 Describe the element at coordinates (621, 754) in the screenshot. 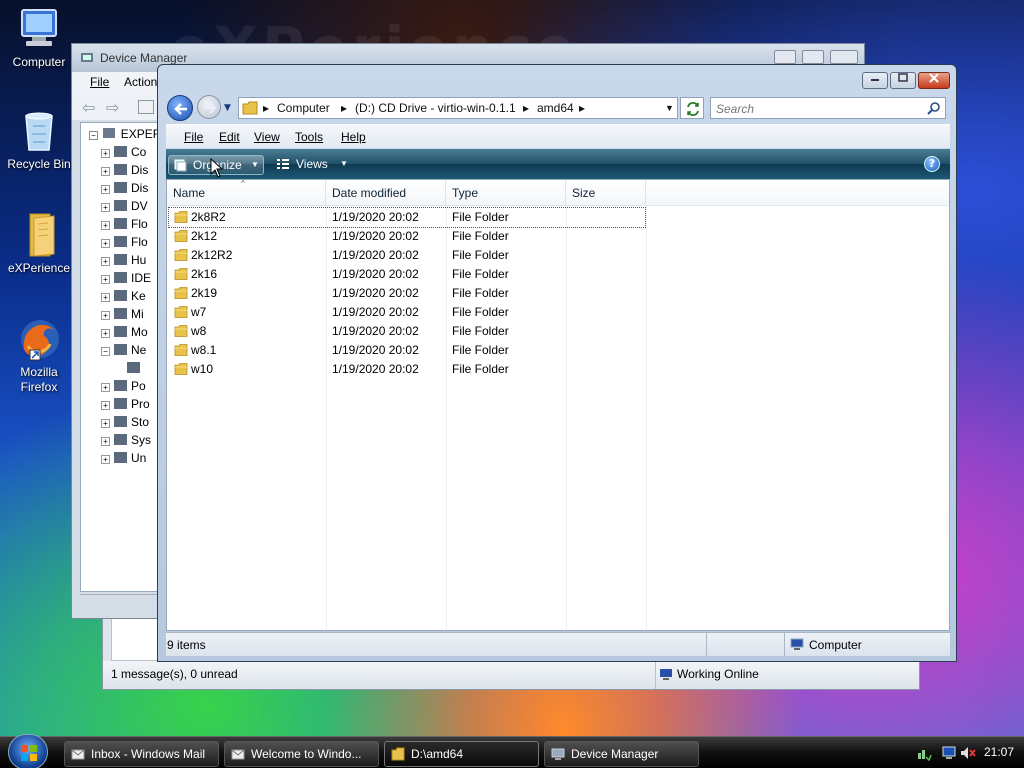

I see `taskbar-item-device-manager: Device Manager` at that location.